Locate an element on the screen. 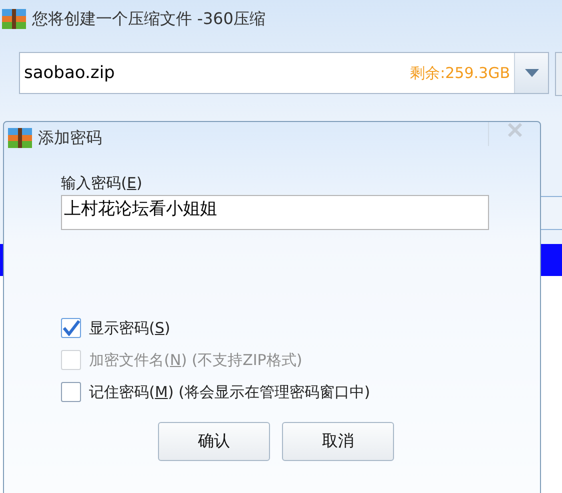  window-title: 您将创建一个压缩文件 -360压缩 is located at coordinates (149, 19).